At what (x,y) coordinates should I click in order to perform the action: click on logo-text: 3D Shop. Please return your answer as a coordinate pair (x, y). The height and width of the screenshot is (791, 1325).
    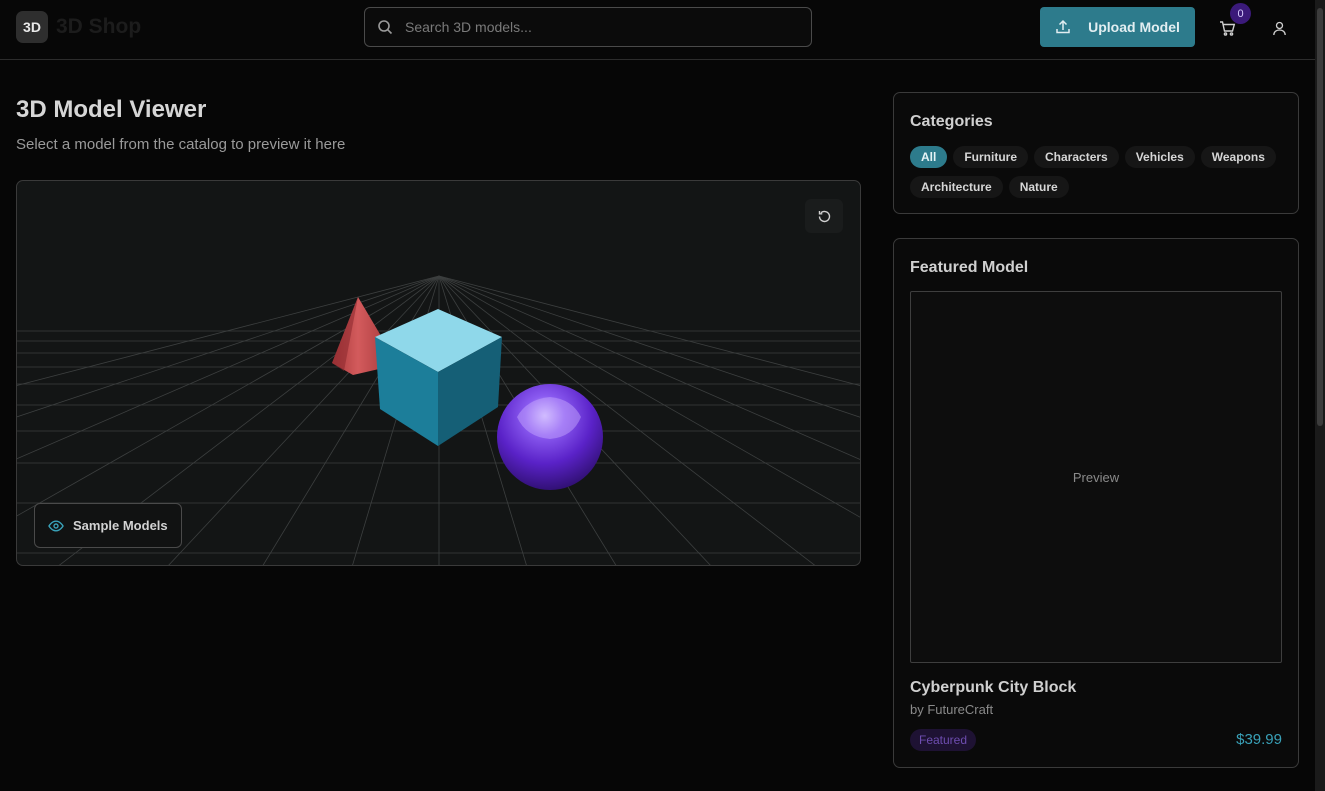
    Looking at the image, I should click on (99, 26).